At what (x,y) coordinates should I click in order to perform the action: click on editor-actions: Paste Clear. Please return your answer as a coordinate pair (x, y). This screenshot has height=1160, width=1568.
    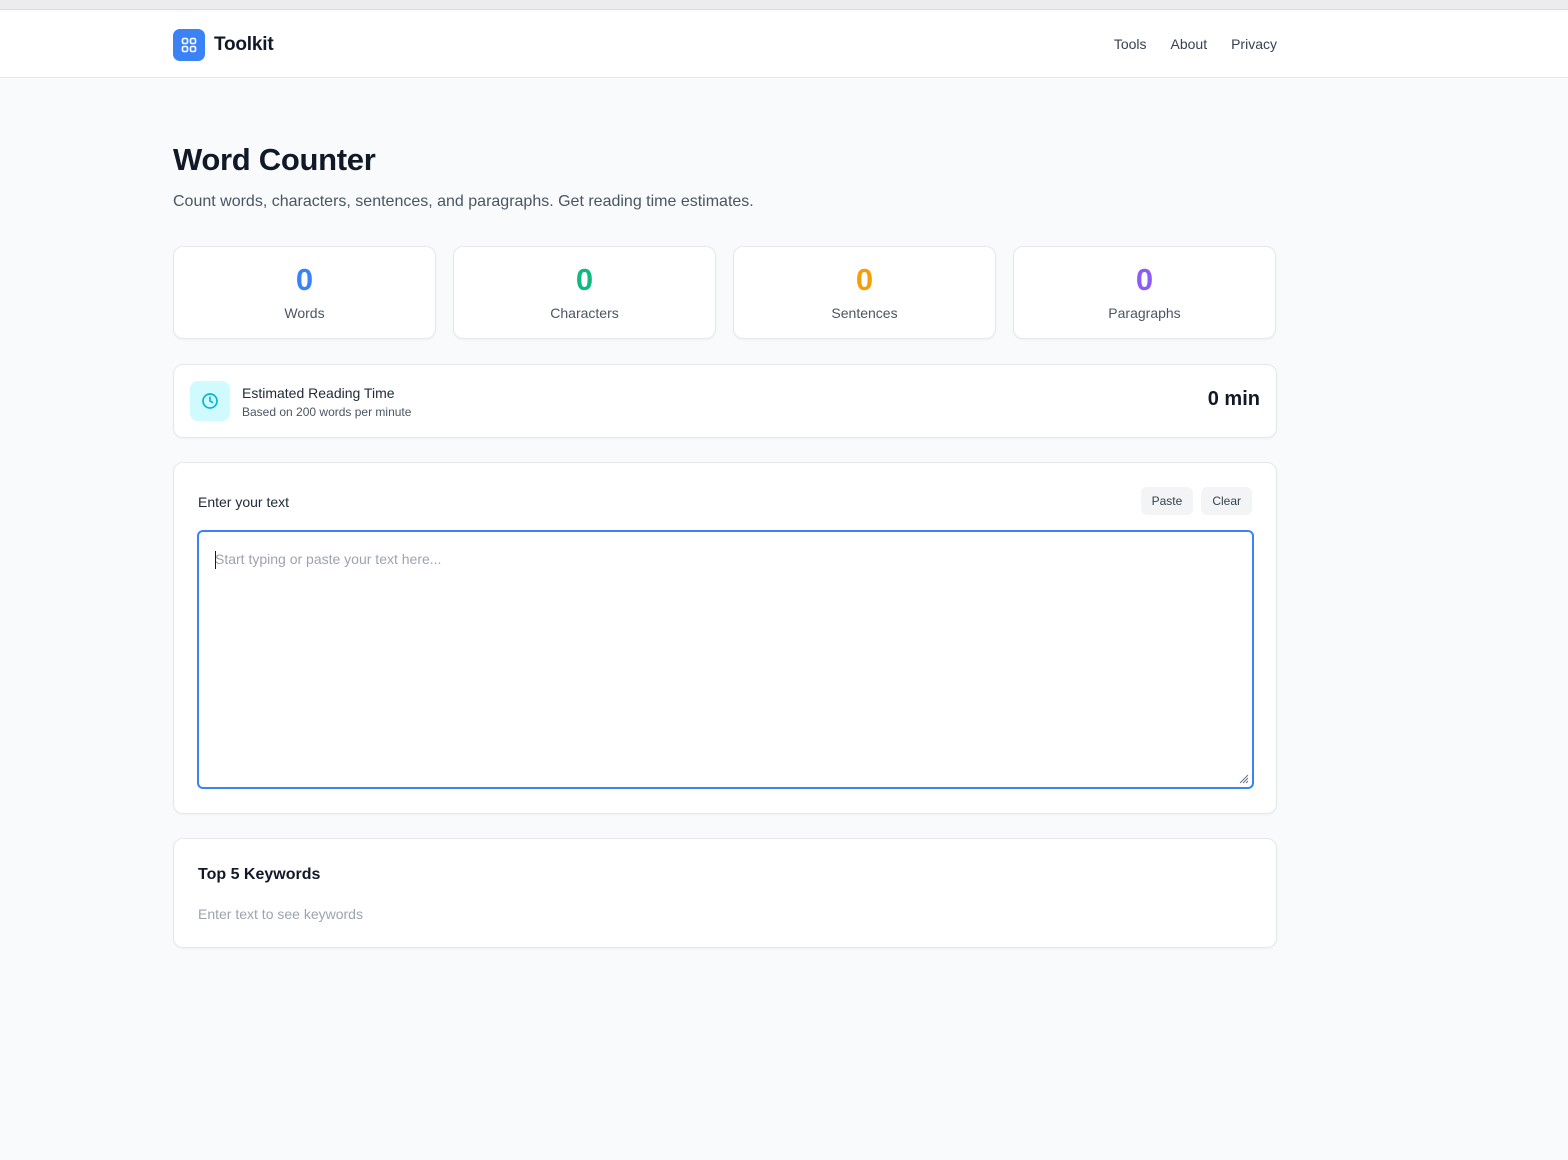
    Looking at the image, I should click on (1196, 501).